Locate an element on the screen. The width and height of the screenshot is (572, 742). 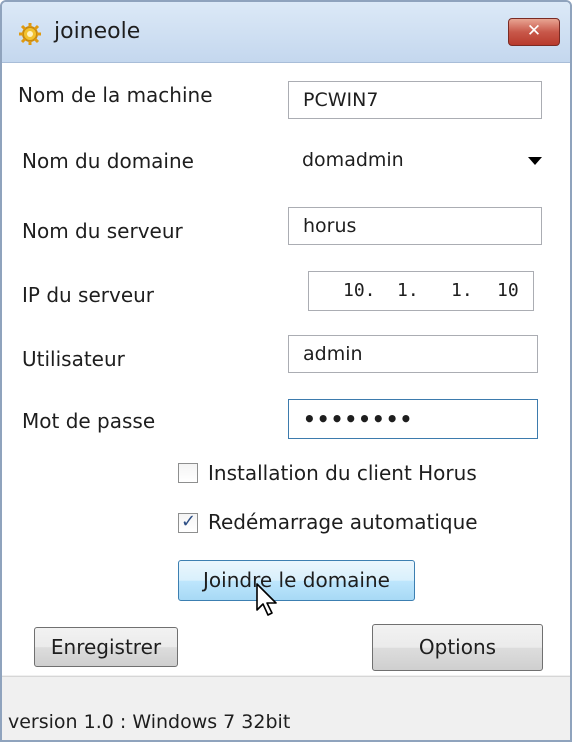
user-label: Utilisateur is located at coordinates (73, 359).